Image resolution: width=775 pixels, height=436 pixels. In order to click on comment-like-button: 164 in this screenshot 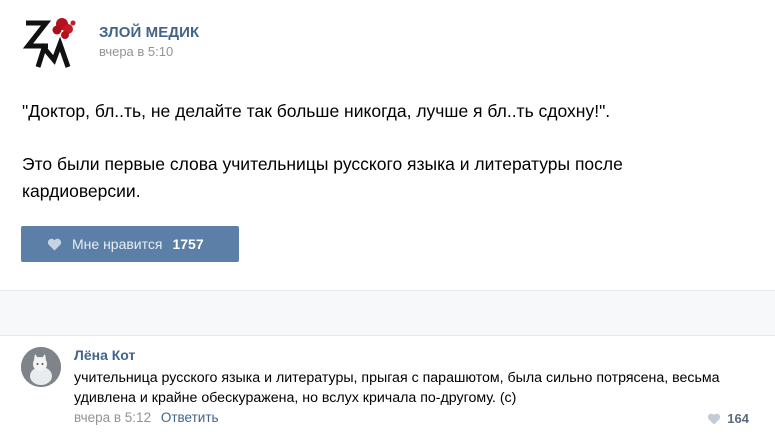, I will do `click(728, 418)`.